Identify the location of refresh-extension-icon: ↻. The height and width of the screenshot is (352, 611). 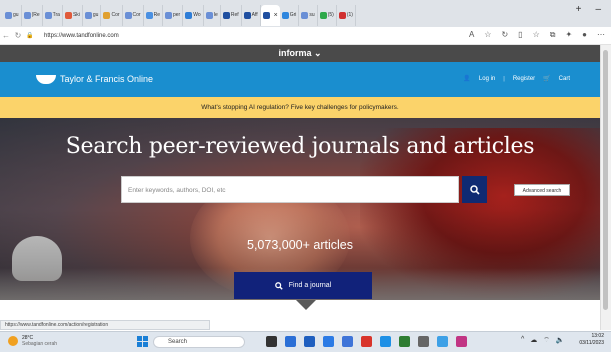
(504, 35).